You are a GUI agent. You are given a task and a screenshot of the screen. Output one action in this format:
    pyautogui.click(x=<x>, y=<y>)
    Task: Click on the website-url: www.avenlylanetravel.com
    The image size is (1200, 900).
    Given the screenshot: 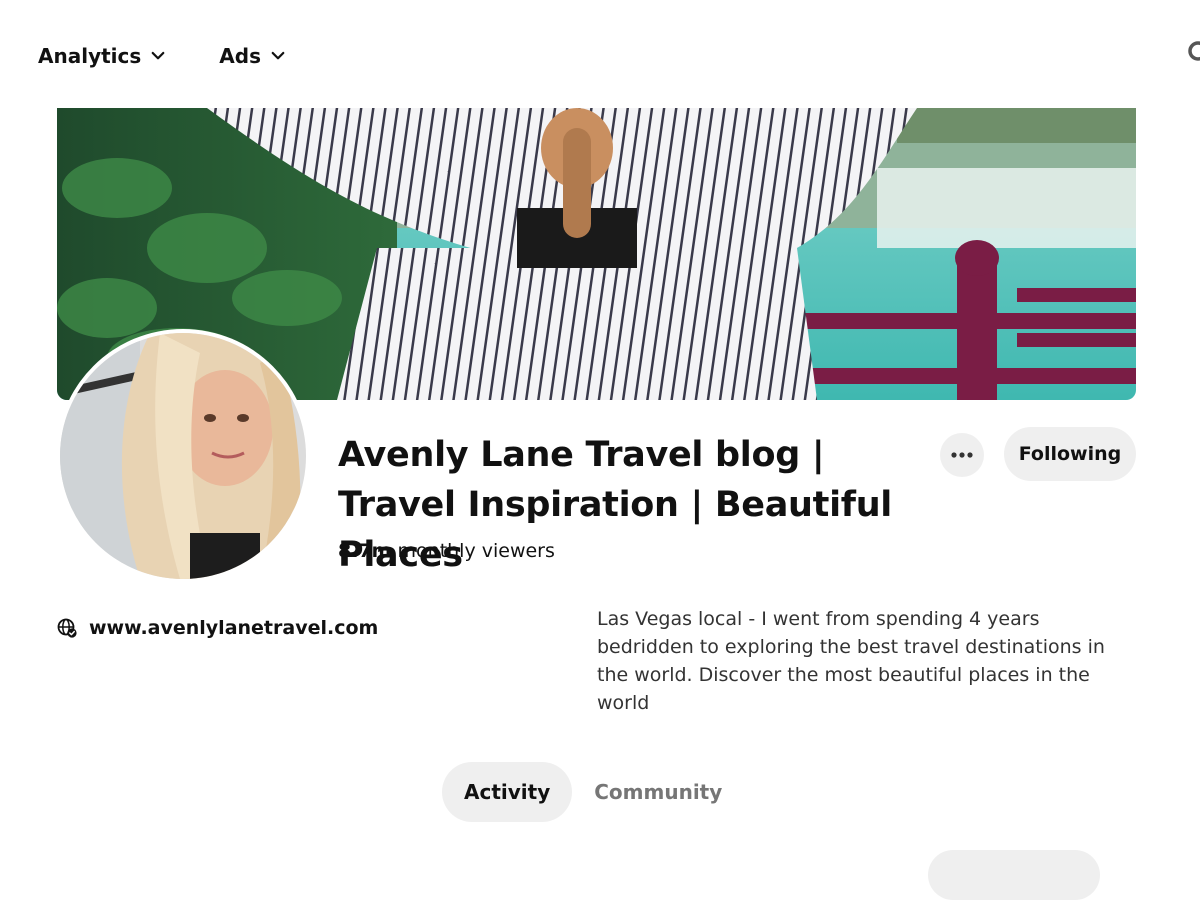 What is the action you would take?
    pyautogui.click(x=234, y=628)
    